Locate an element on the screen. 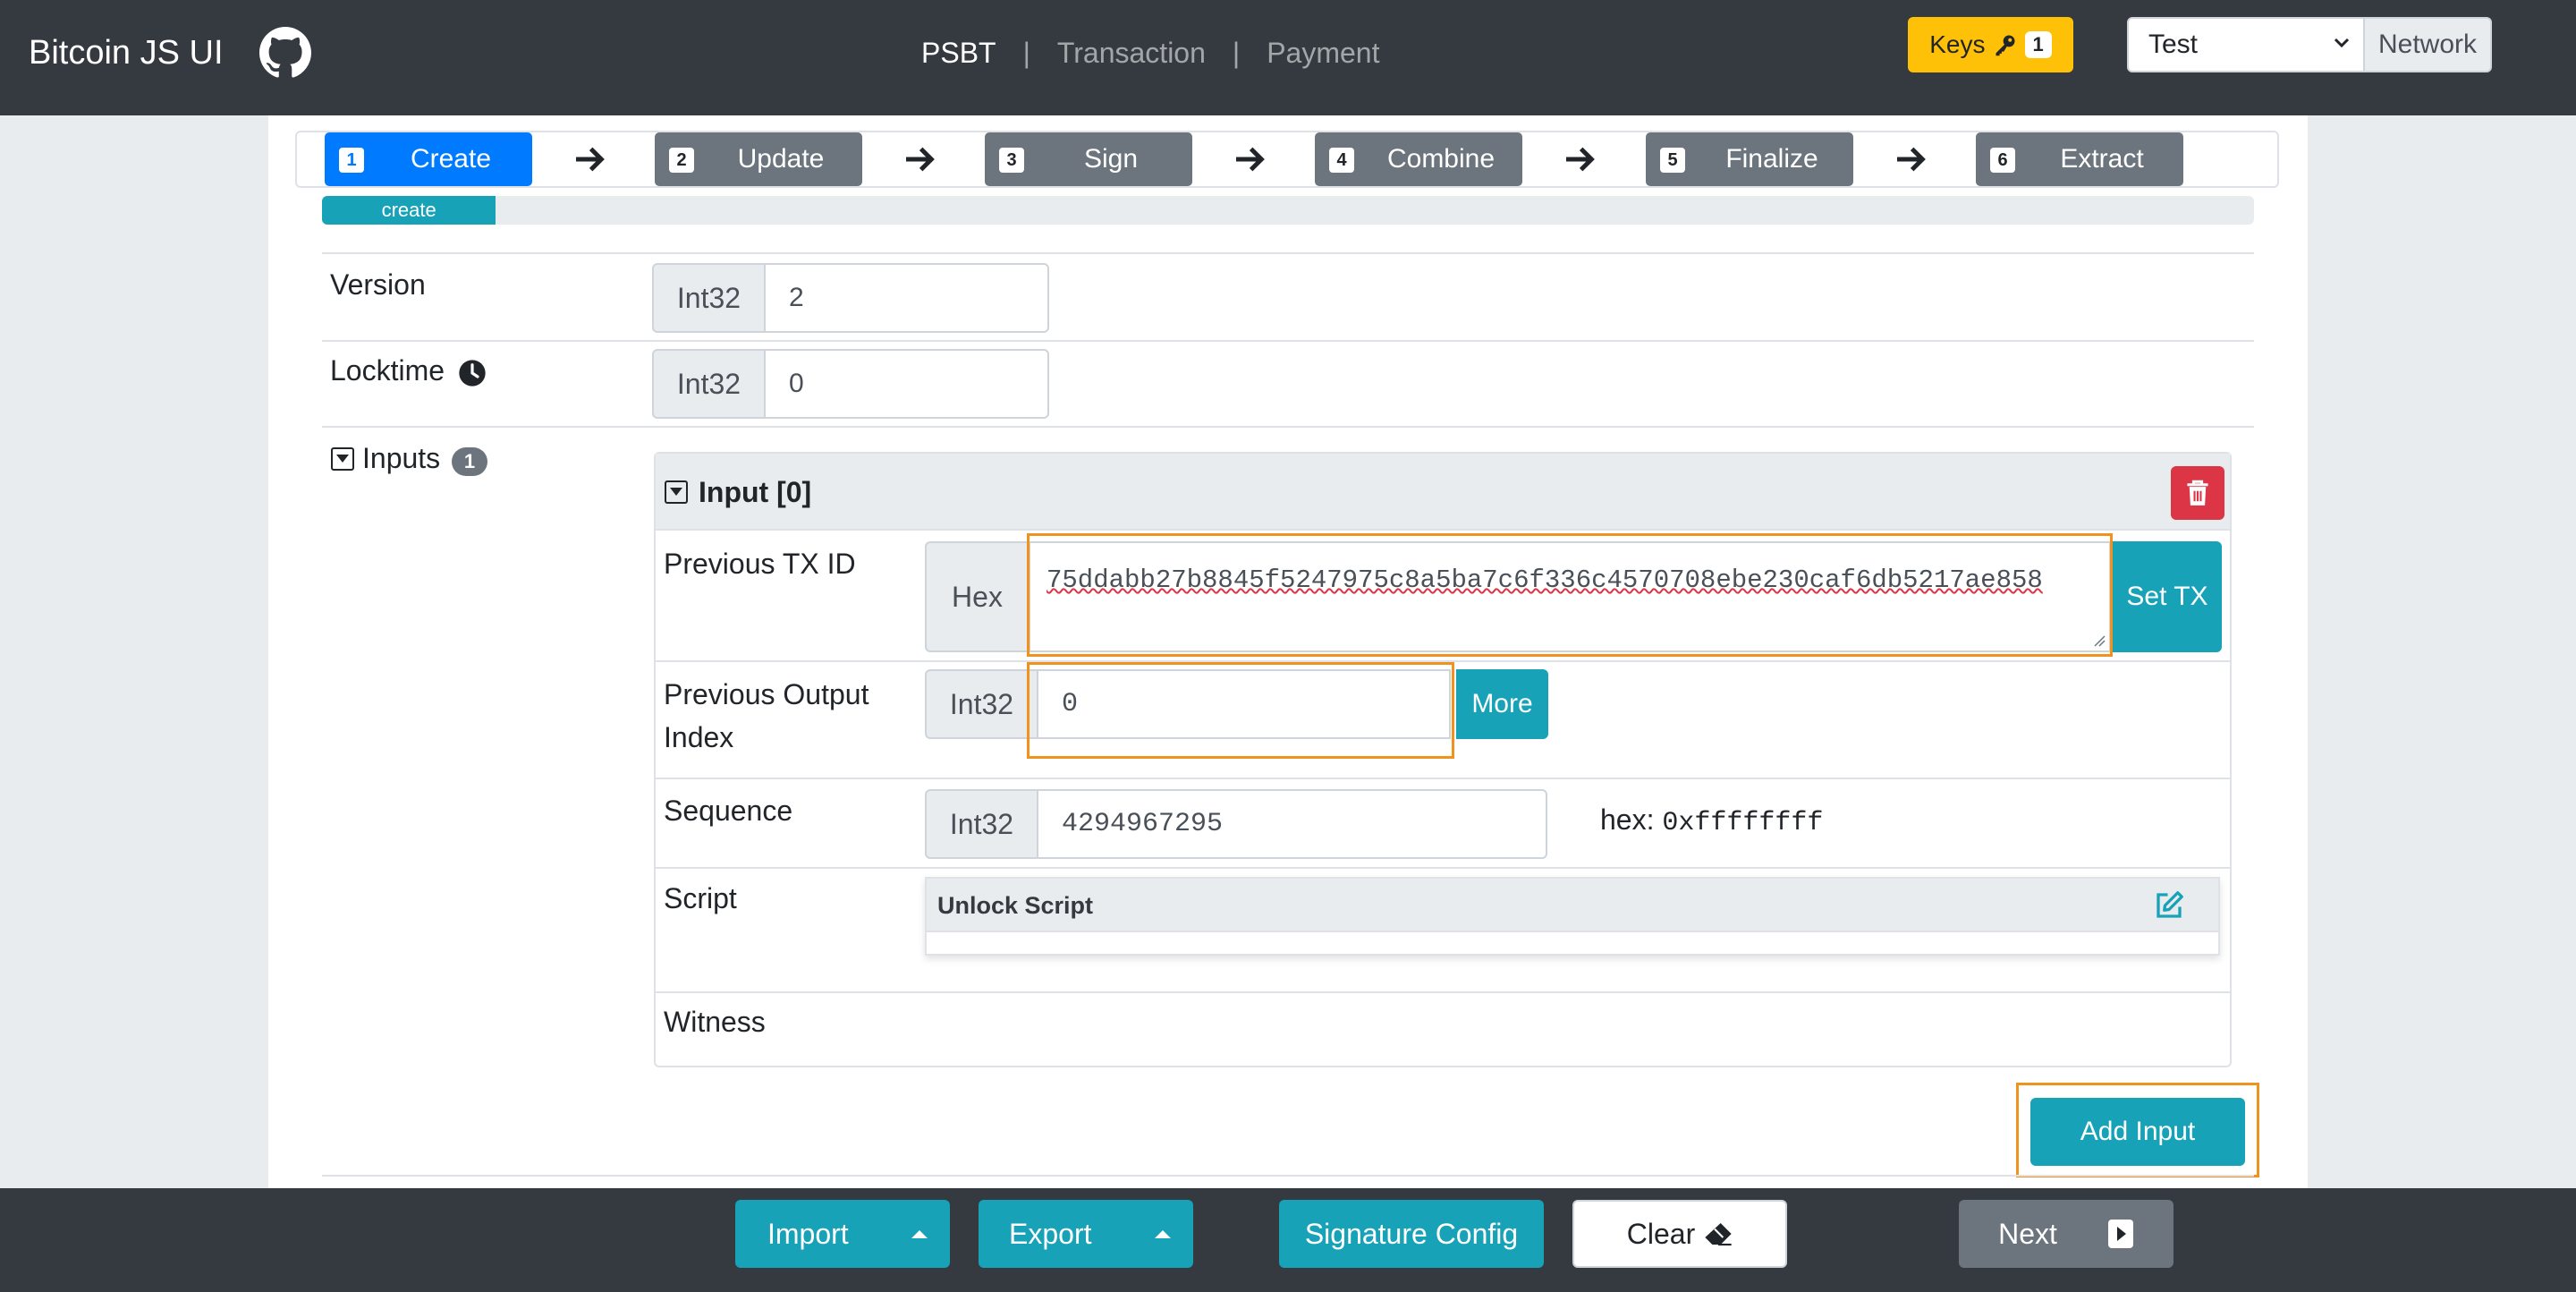  export-dropdown-toggle is located at coordinates (1162, 1234).